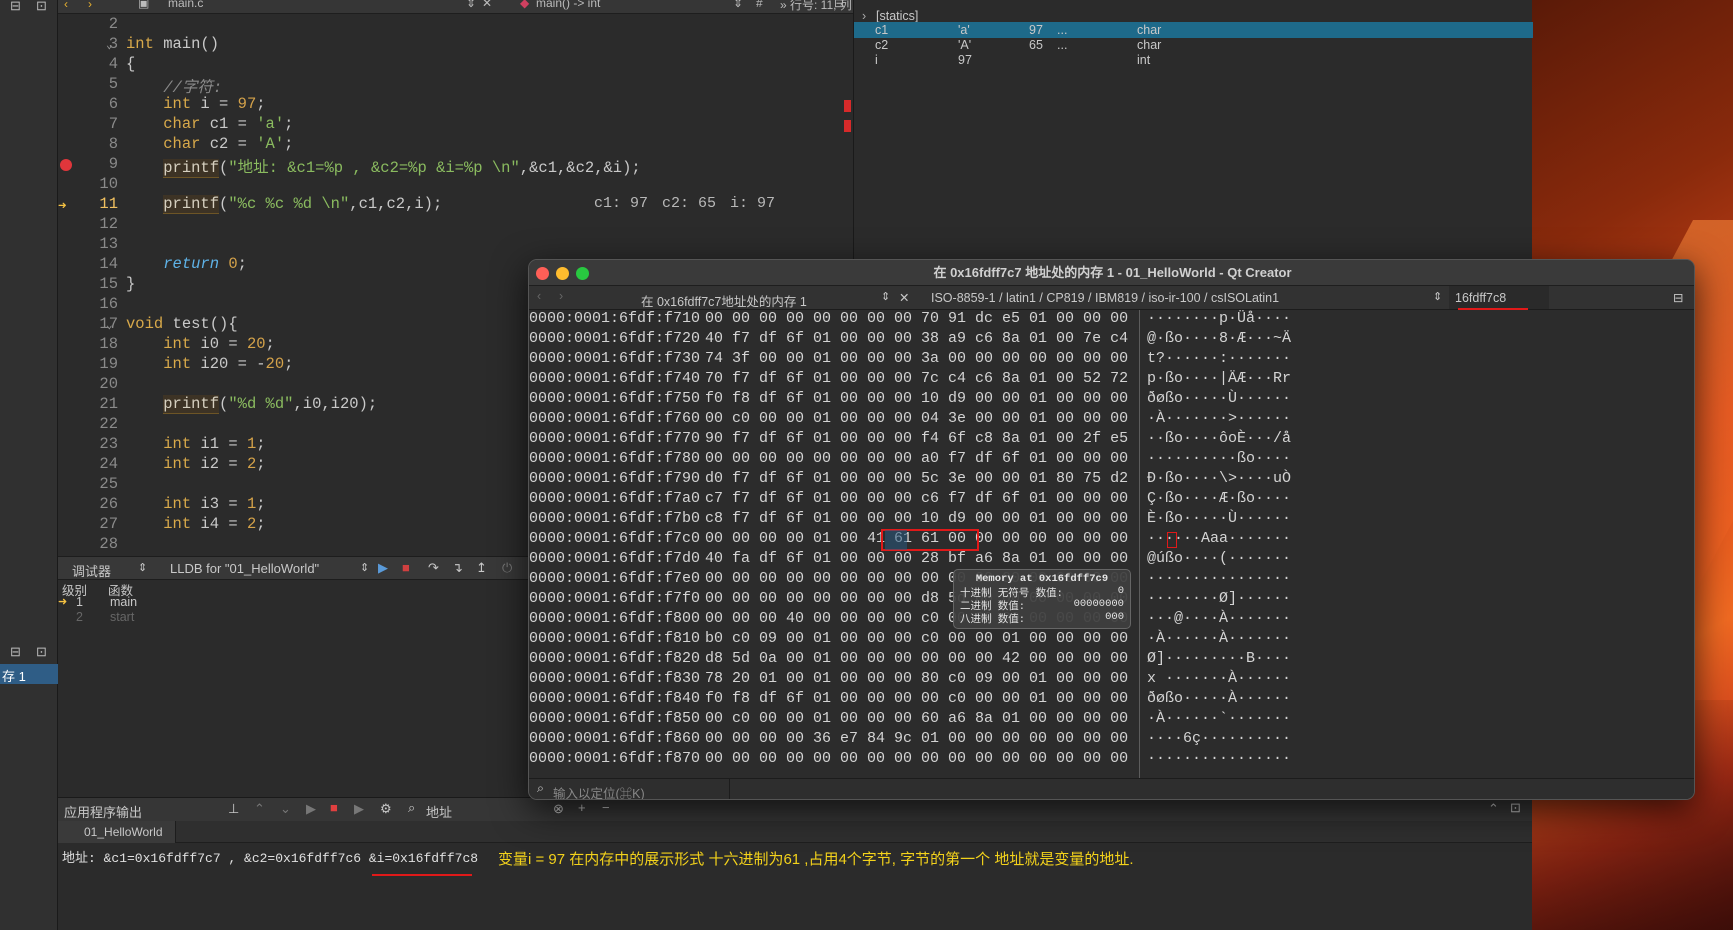  Describe the element at coordinates (904, 297) in the screenshot. I see `close-view-icon: ✕` at that location.